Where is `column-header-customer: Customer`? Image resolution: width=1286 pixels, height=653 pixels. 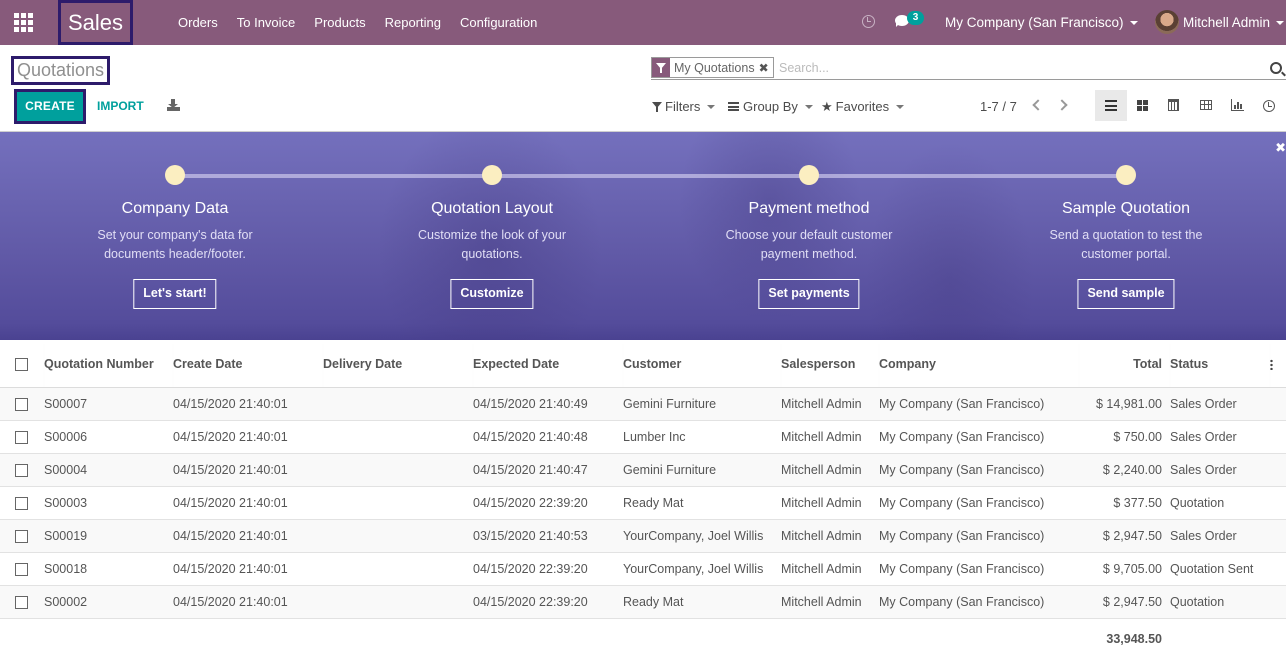
column-header-customer: Customer is located at coordinates (702, 364).